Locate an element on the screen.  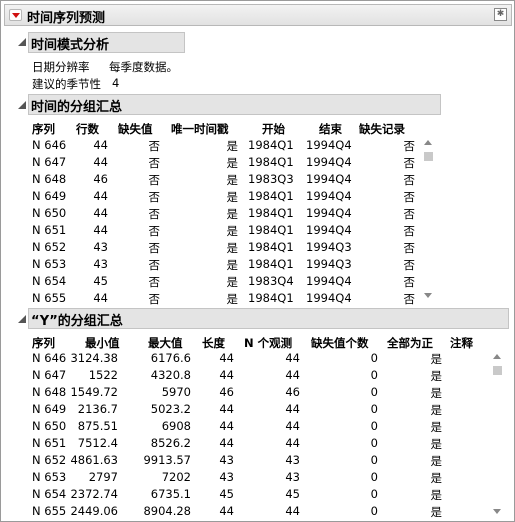
group-table-scrollbar is located at coordinates (428, 220).